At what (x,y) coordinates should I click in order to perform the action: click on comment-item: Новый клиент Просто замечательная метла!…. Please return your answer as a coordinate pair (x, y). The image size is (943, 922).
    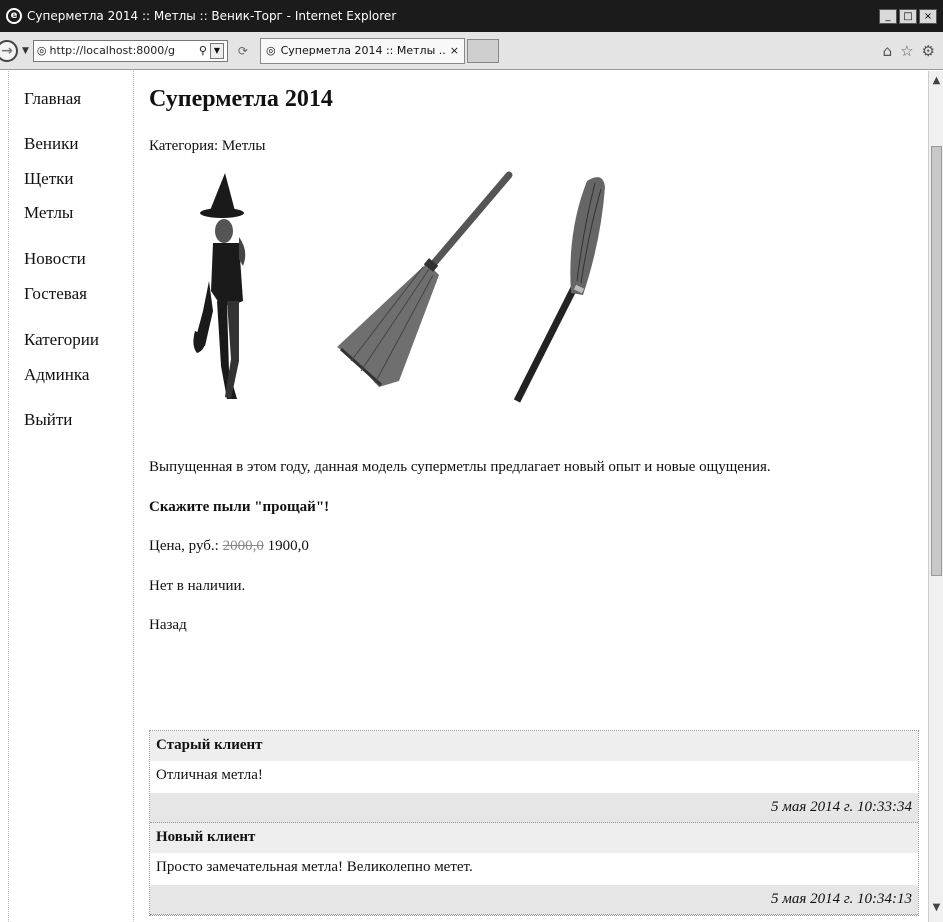
    Looking at the image, I should click on (534, 869).